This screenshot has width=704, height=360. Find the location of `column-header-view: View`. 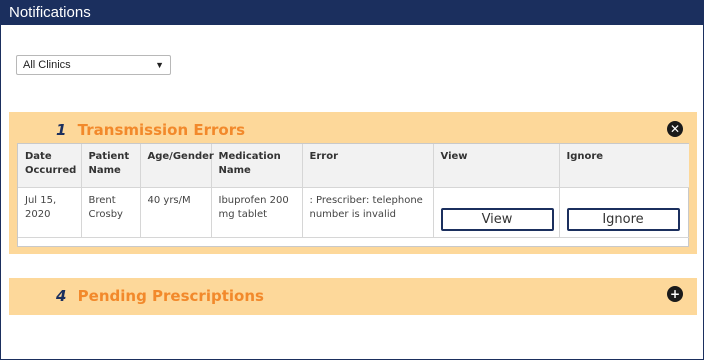

column-header-view: View is located at coordinates (496, 165).